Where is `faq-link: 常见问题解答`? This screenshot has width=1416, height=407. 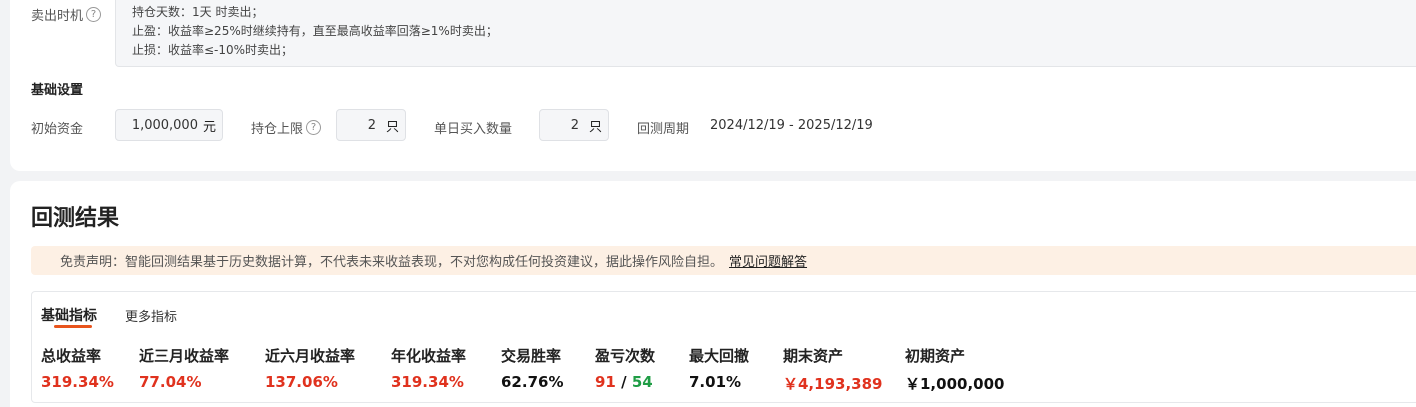 faq-link: 常见问题解答 is located at coordinates (768, 260).